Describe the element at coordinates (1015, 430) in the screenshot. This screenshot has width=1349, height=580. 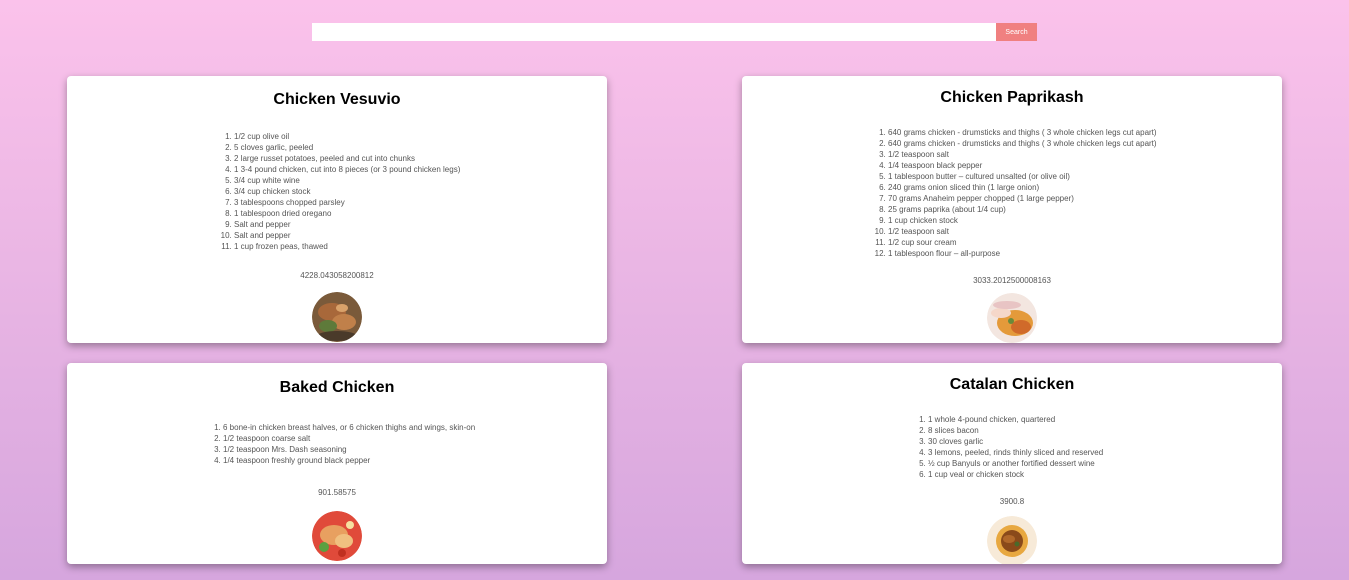
I see `ingredient-item: 8 slices bacon` at that location.